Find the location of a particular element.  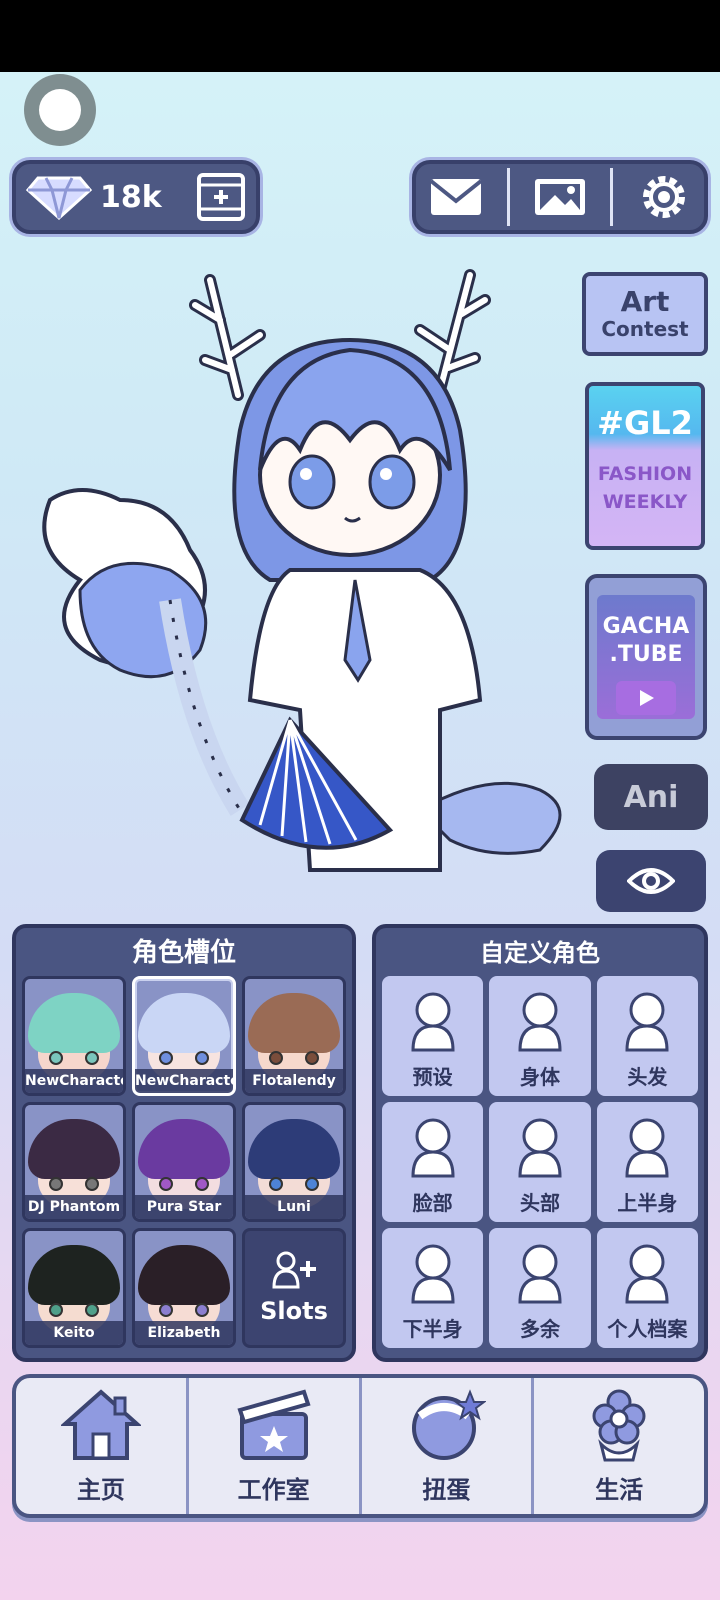

gear-icon is located at coordinates (663, 197).